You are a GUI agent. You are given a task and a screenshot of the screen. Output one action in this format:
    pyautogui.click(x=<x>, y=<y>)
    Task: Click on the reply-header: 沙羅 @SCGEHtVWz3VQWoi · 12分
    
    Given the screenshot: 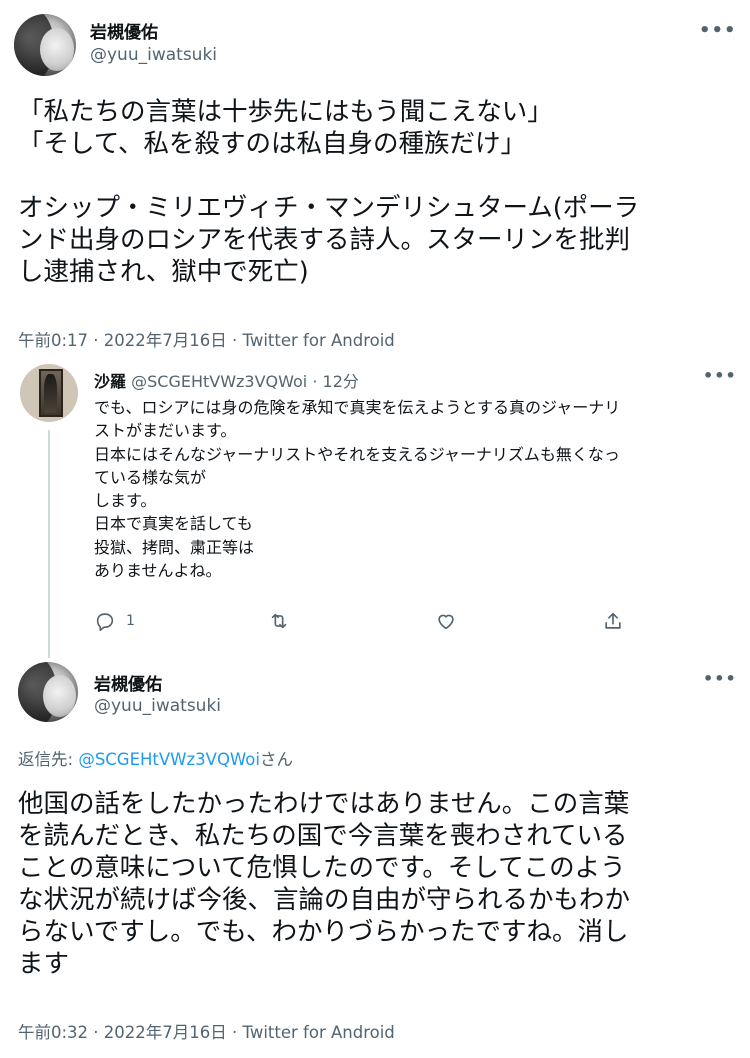 What is the action you would take?
    pyautogui.click(x=226, y=380)
    